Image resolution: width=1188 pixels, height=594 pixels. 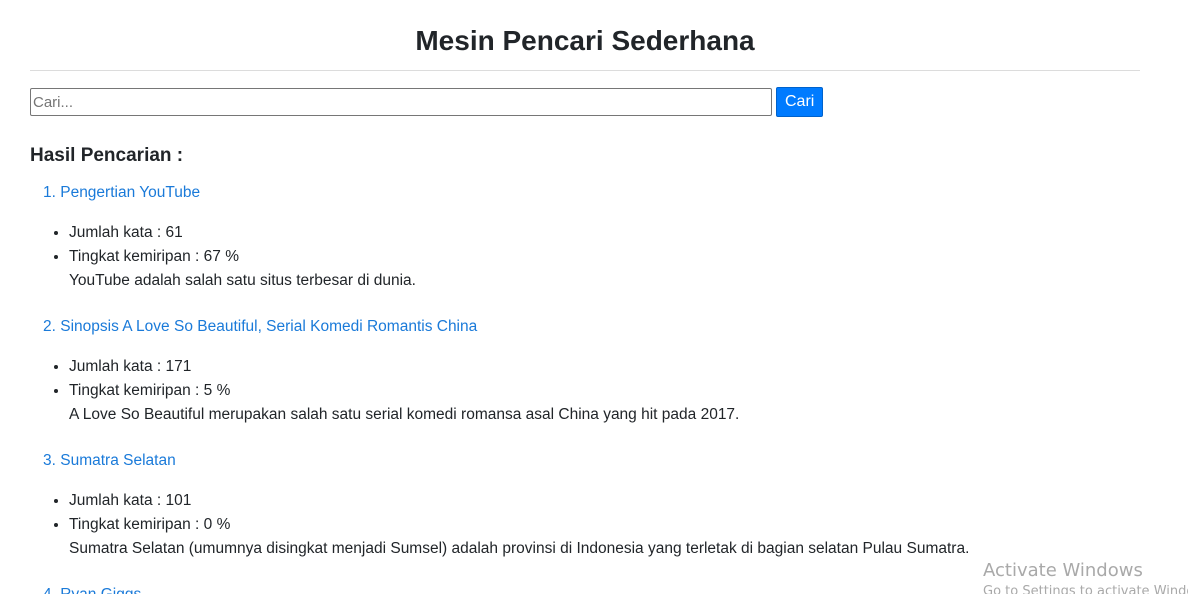 I want to click on search-input, so click(x=401, y=102).